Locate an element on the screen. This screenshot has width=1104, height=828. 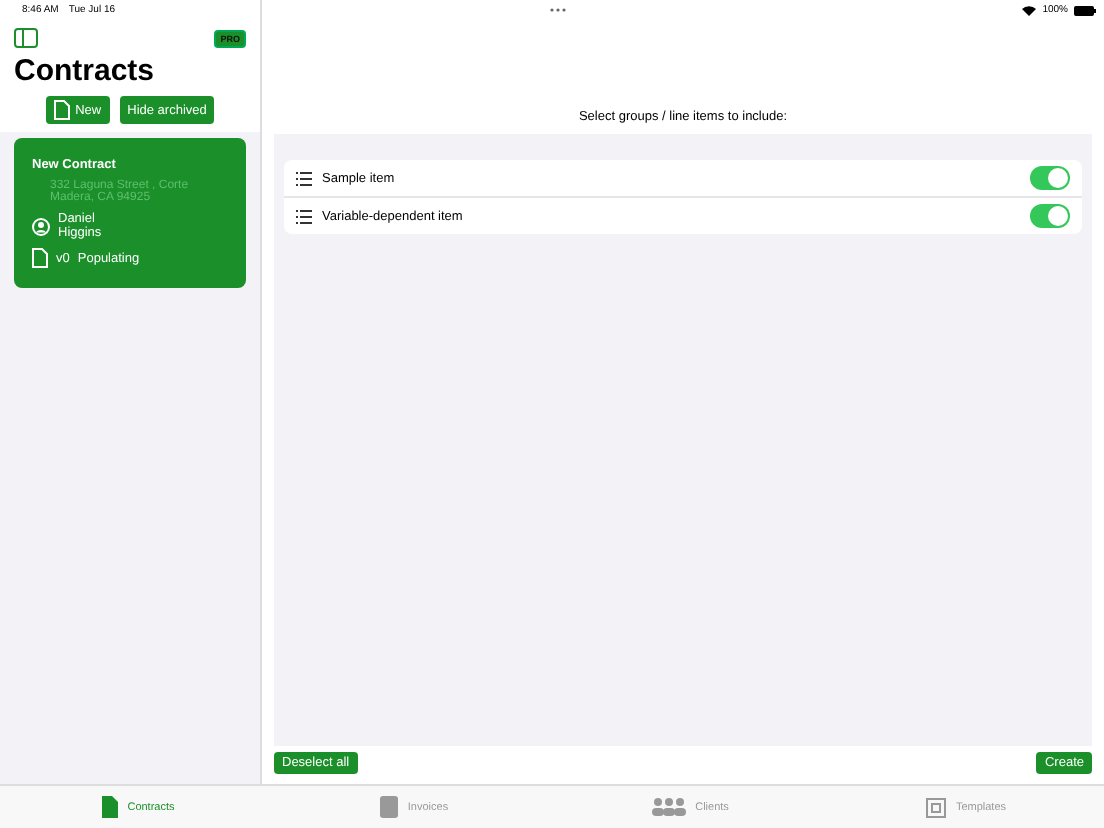
receipt-icon is located at coordinates (388, 807).